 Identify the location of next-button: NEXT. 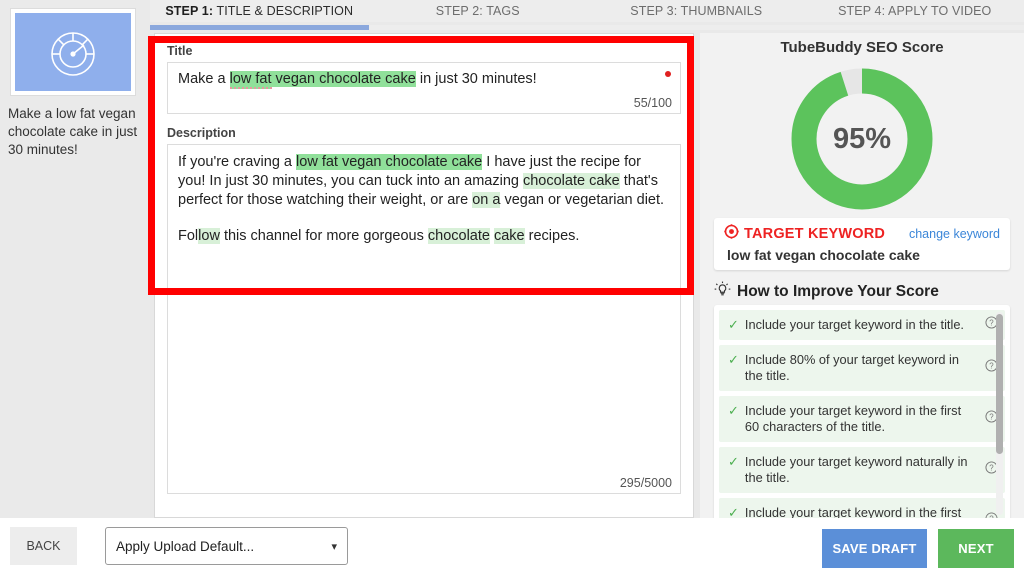
(976, 548).